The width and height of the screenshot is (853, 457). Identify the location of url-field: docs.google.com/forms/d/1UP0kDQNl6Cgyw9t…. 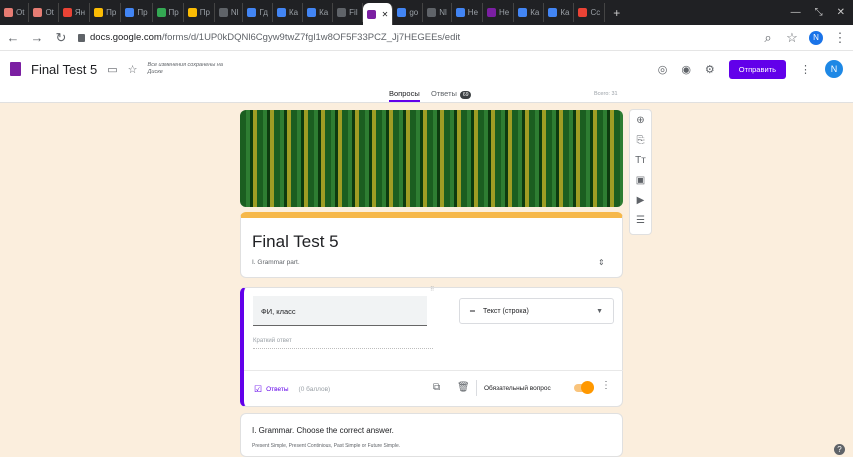
(414, 37).